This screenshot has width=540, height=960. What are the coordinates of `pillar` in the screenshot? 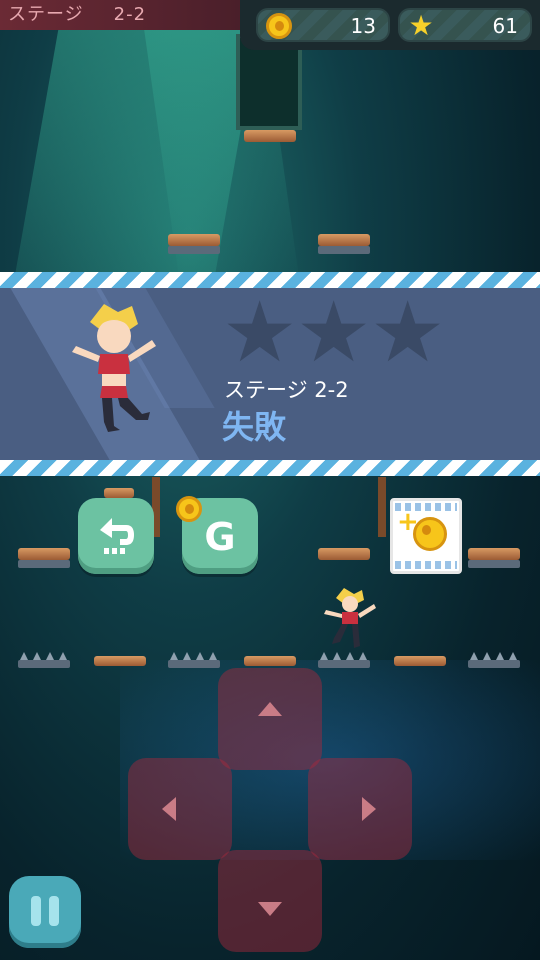 It's located at (382, 507).